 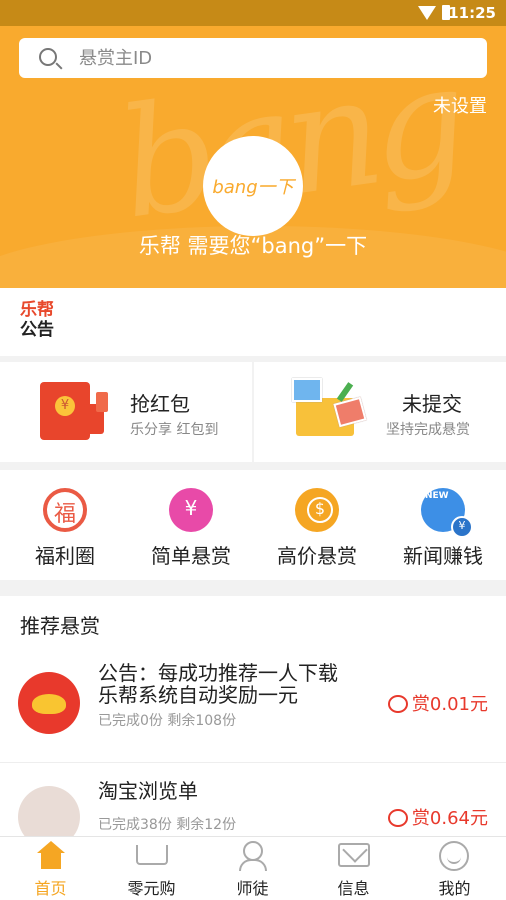 I want to click on task-reward-amount: 赏0.01元, so click(x=449, y=704).